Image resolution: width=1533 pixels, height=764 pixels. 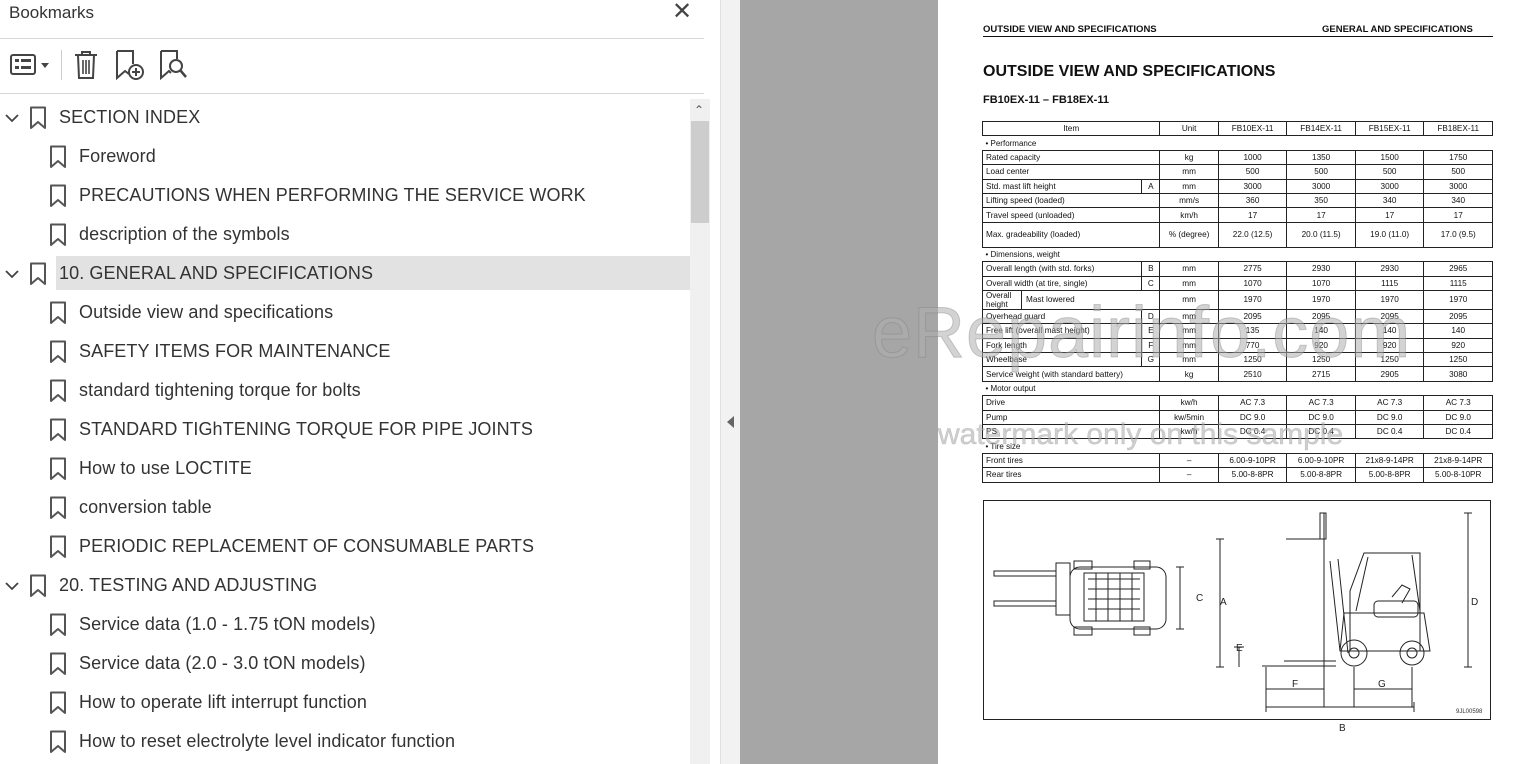 What do you see at coordinates (86, 65) in the screenshot?
I see `delete-icon` at bounding box center [86, 65].